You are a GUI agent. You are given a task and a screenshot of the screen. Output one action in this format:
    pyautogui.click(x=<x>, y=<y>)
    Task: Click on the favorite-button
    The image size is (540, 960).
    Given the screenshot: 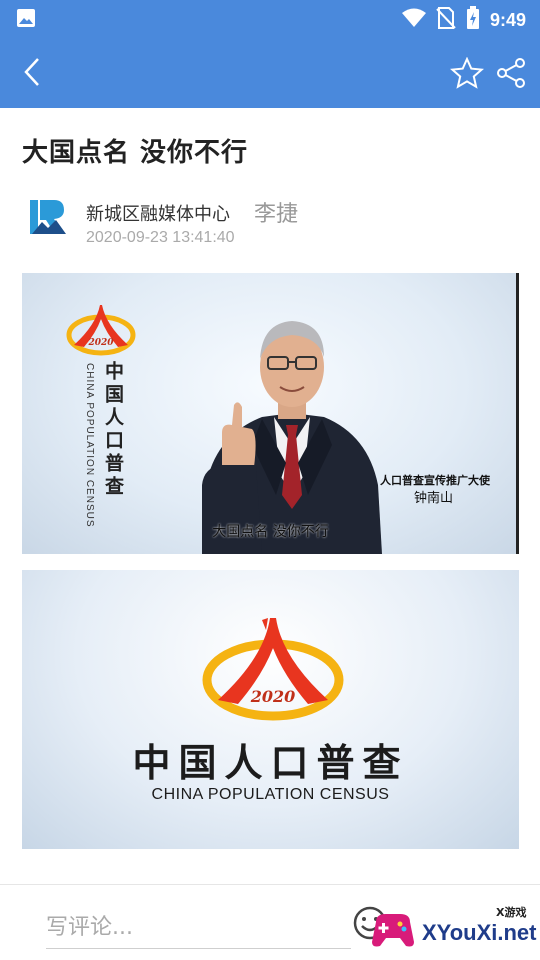 What is the action you would take?
    pyautogui.click(x=467, y=73)
    